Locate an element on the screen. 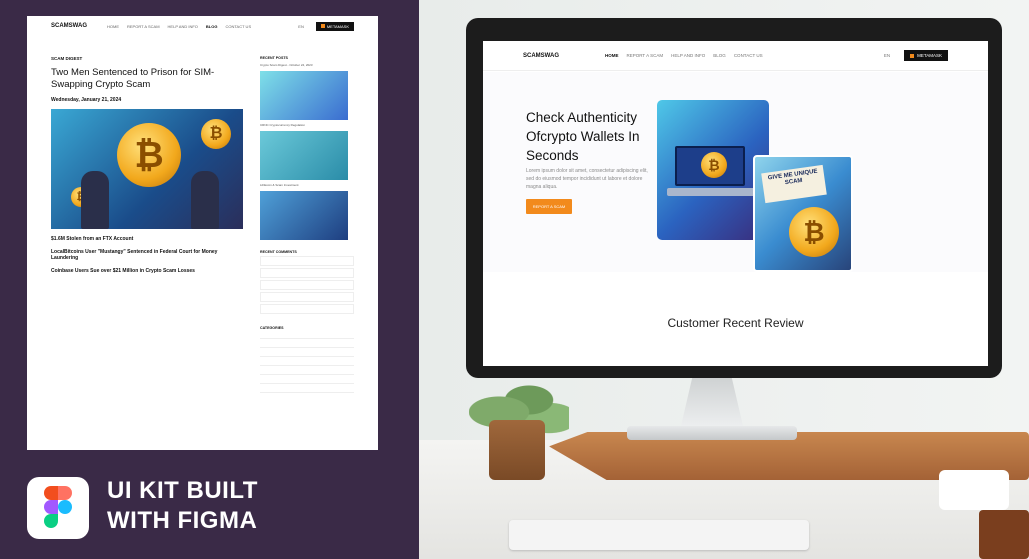 This screenshot has width=1029, height=559. recent-posts-title: RECENT POSTS is located at coordinates (274, 58).